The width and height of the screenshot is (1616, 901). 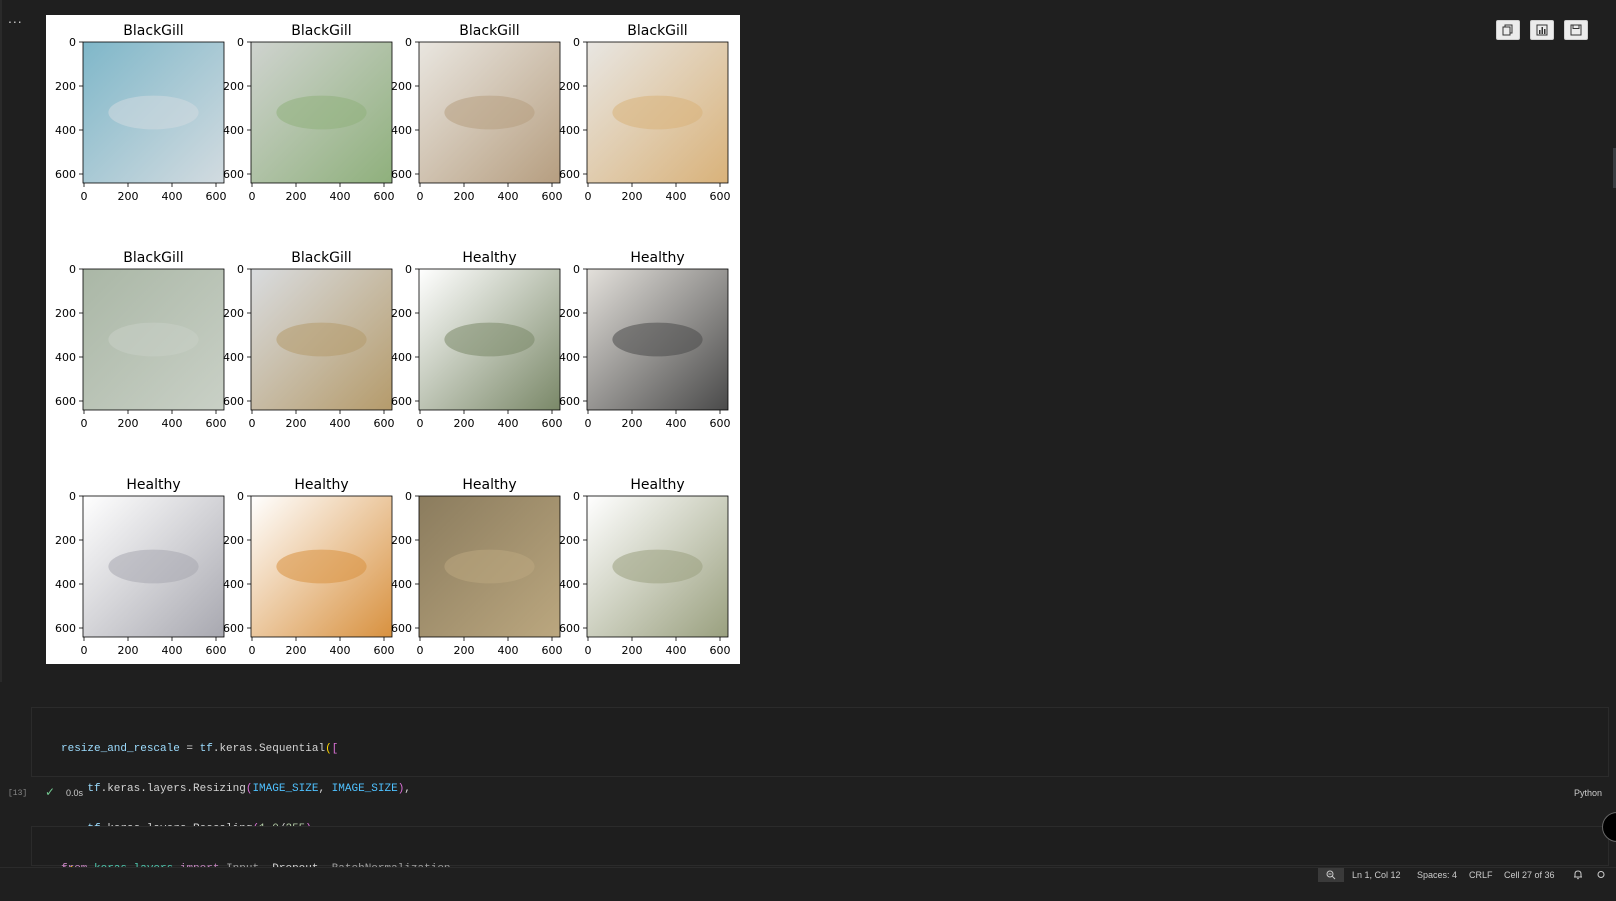 I want to click on copy-output-button, so click(x=1508, y=30).